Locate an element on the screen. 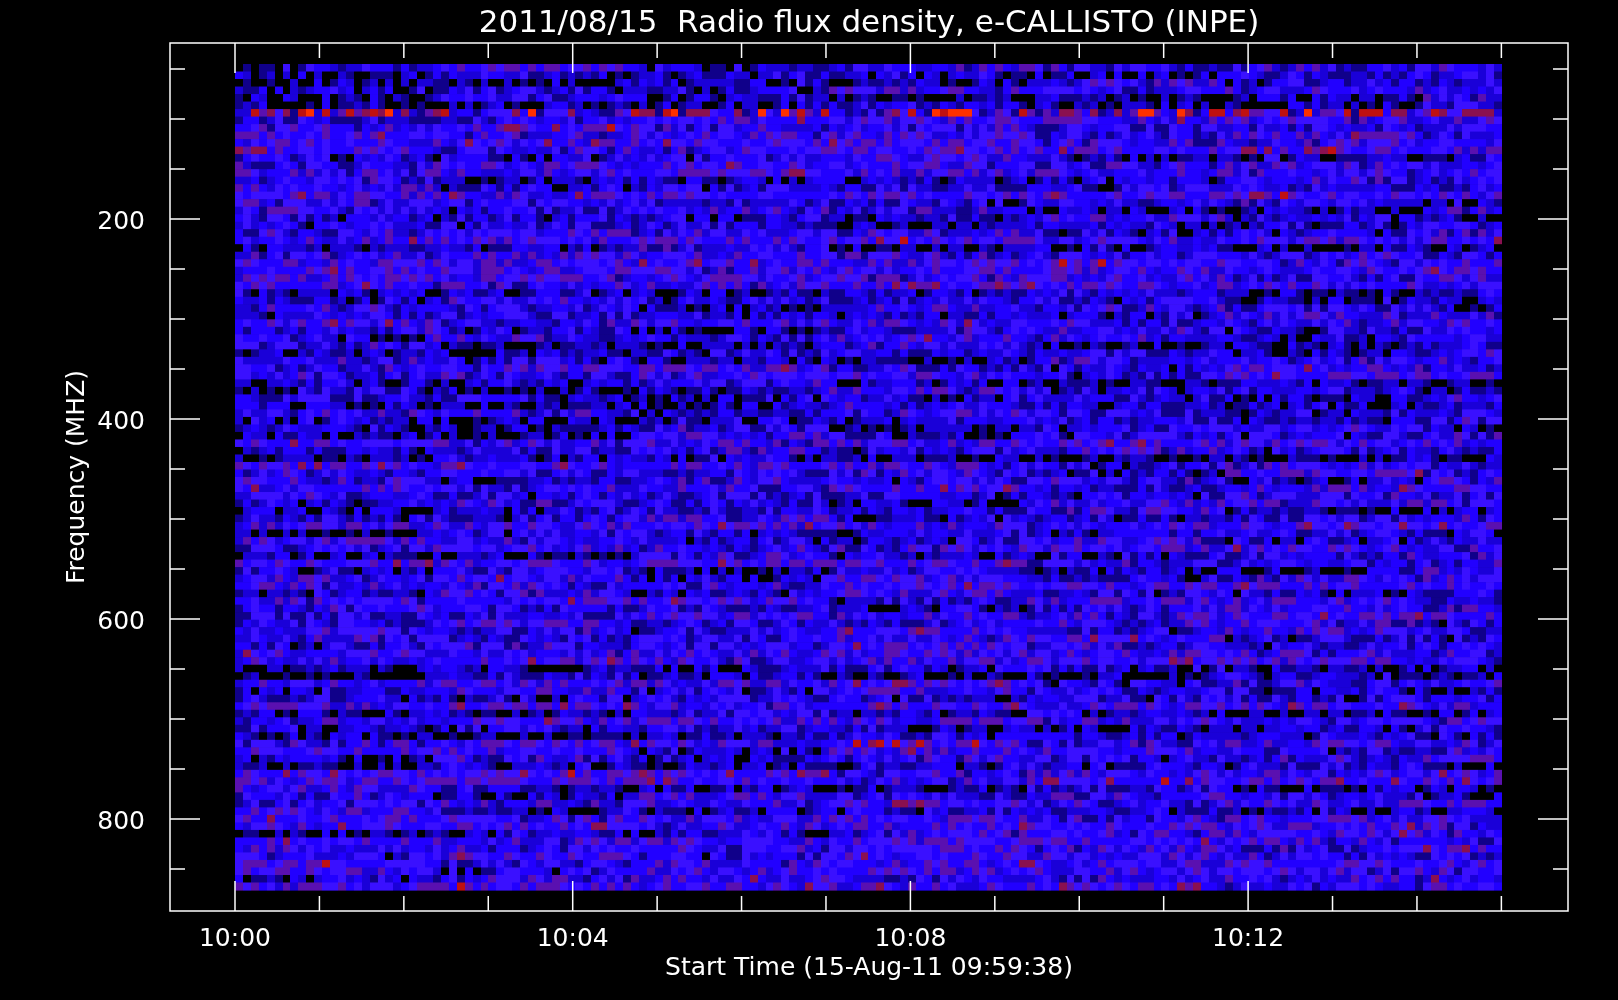 The height and width of the screenshot is (1000, 1618). tick-label: 10:08 is located at coordinates (910, 937).